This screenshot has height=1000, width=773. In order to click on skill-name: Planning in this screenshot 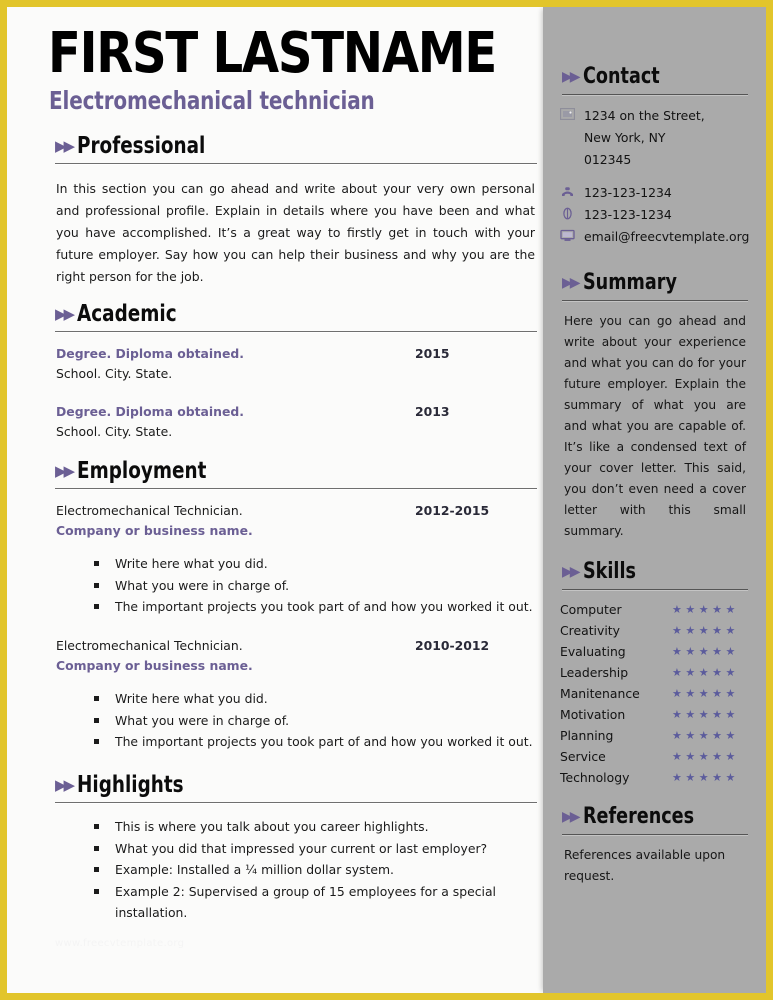, I will do `click(587, 735)`.